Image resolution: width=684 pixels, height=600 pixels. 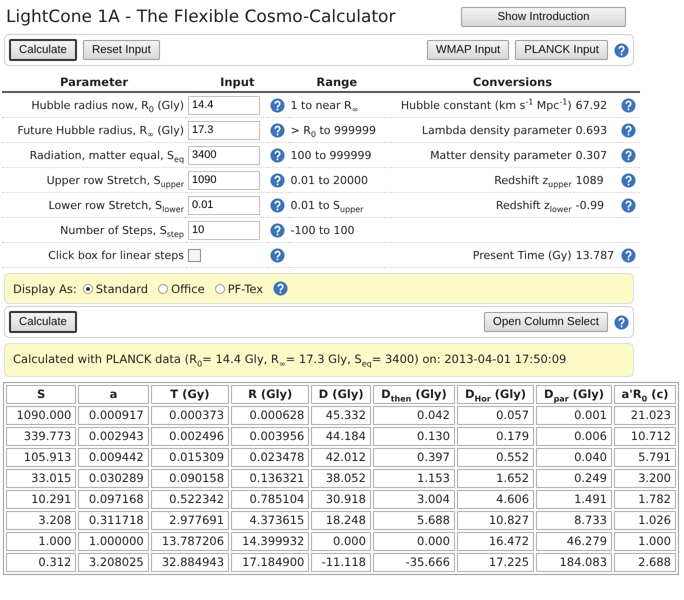 What do you see at coordinates (592, 105) in the screenshot?
I see `conversion-value: 67.92` at bounding box center [592, 105].